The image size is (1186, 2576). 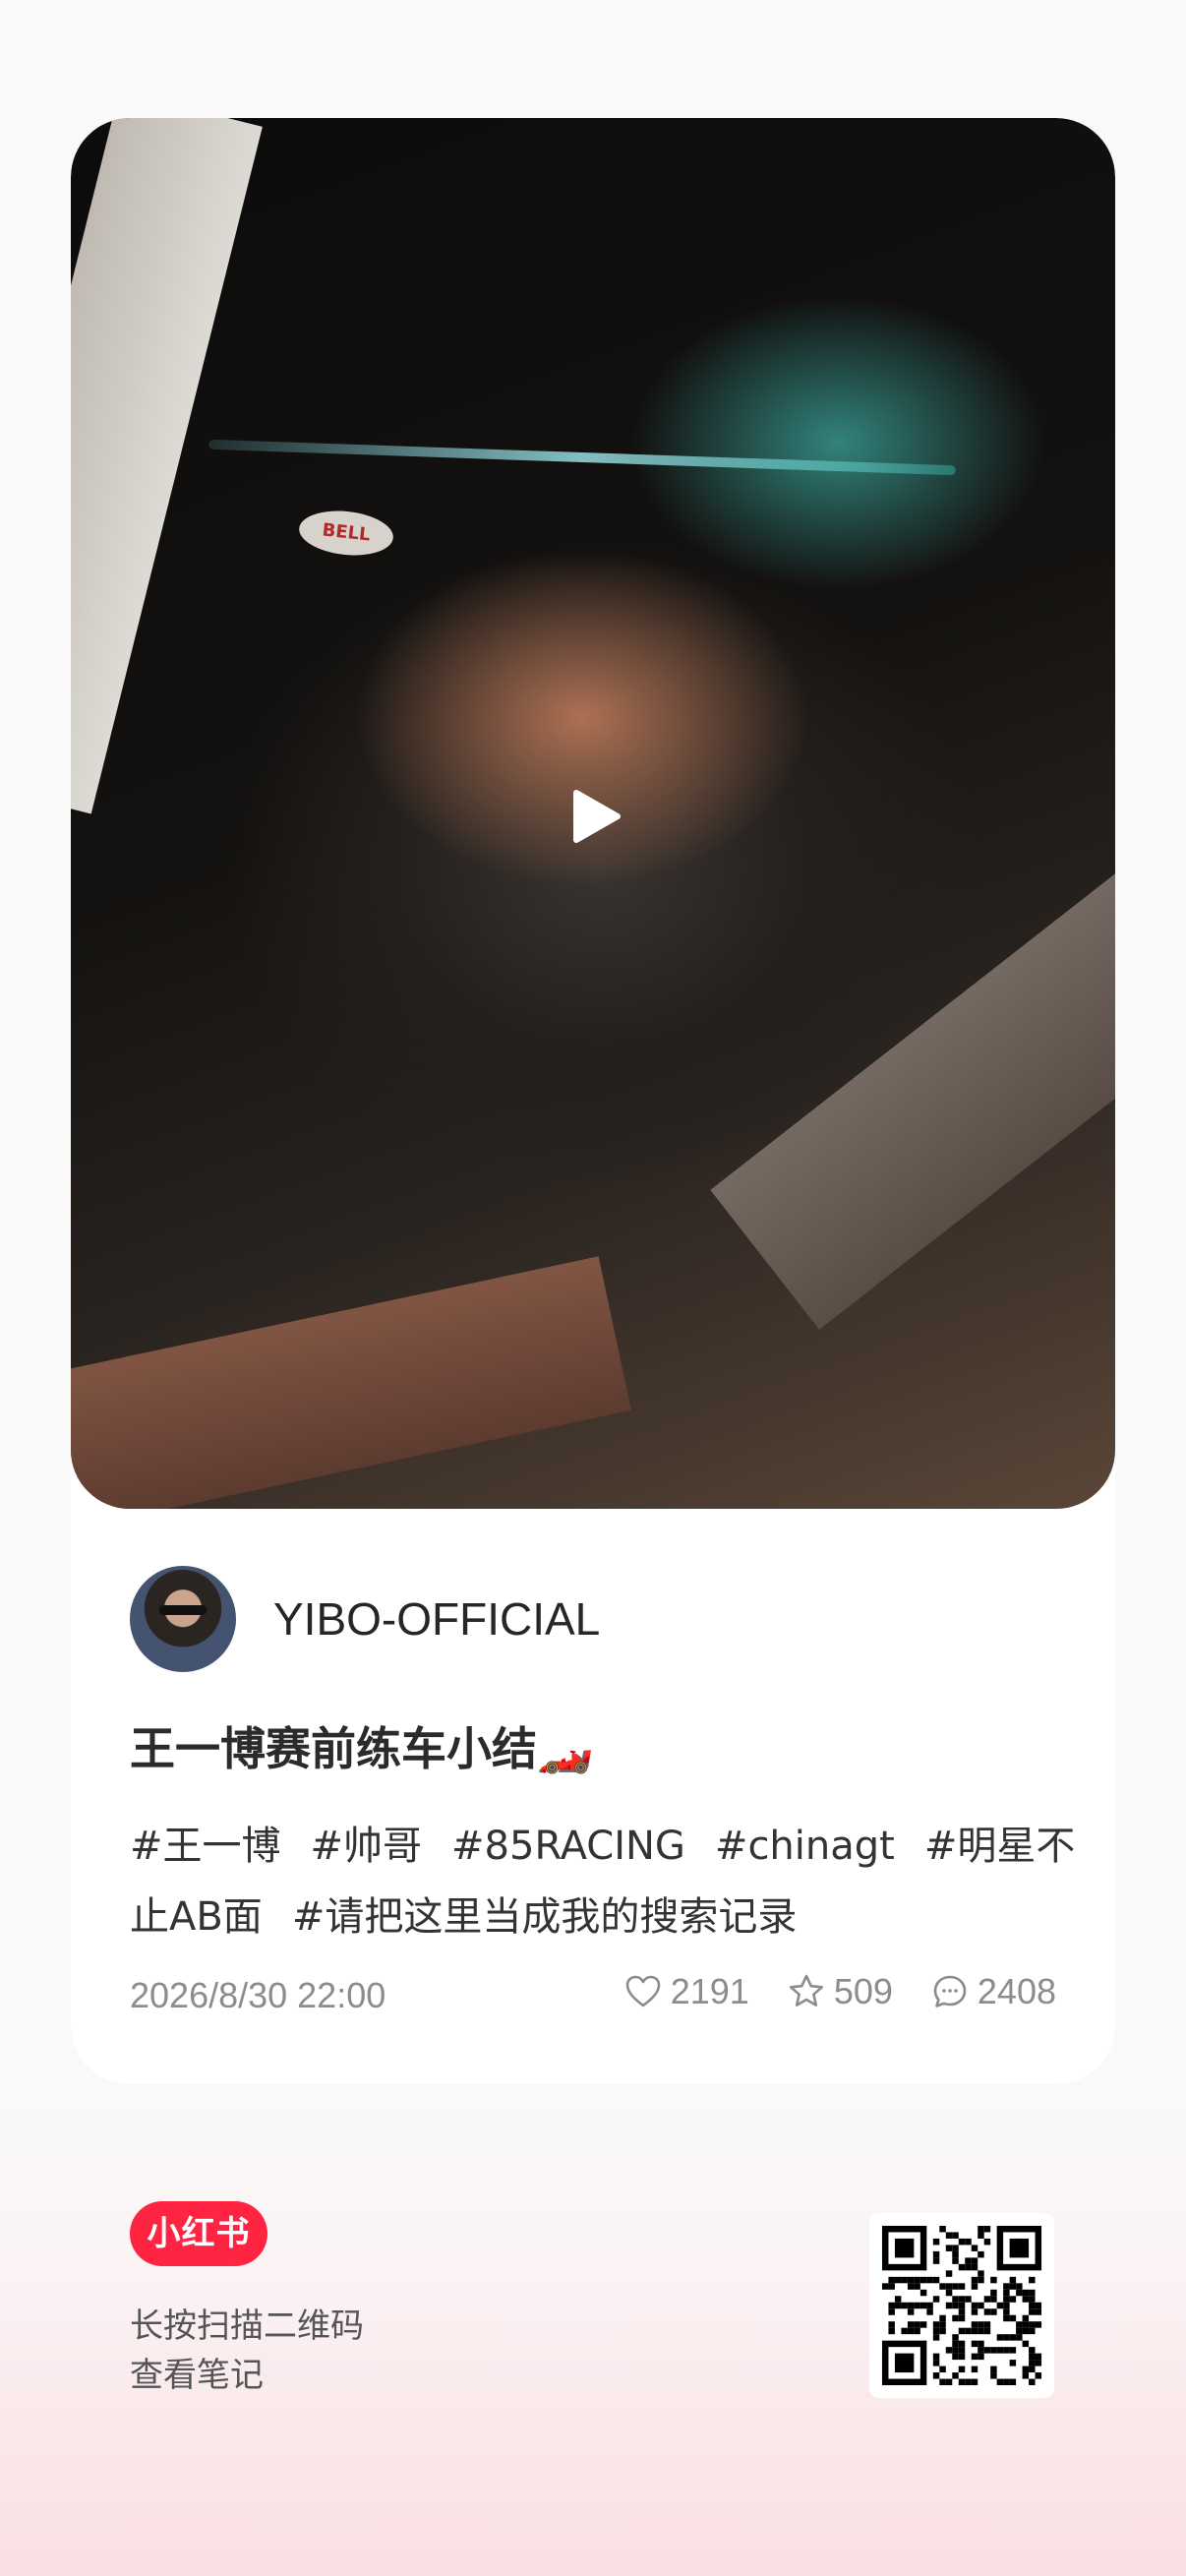 What do you see at coordinates (196, 1917) in the screenshot?
I see `hashtag: 止AB面` at bounding box center [196, 1917].